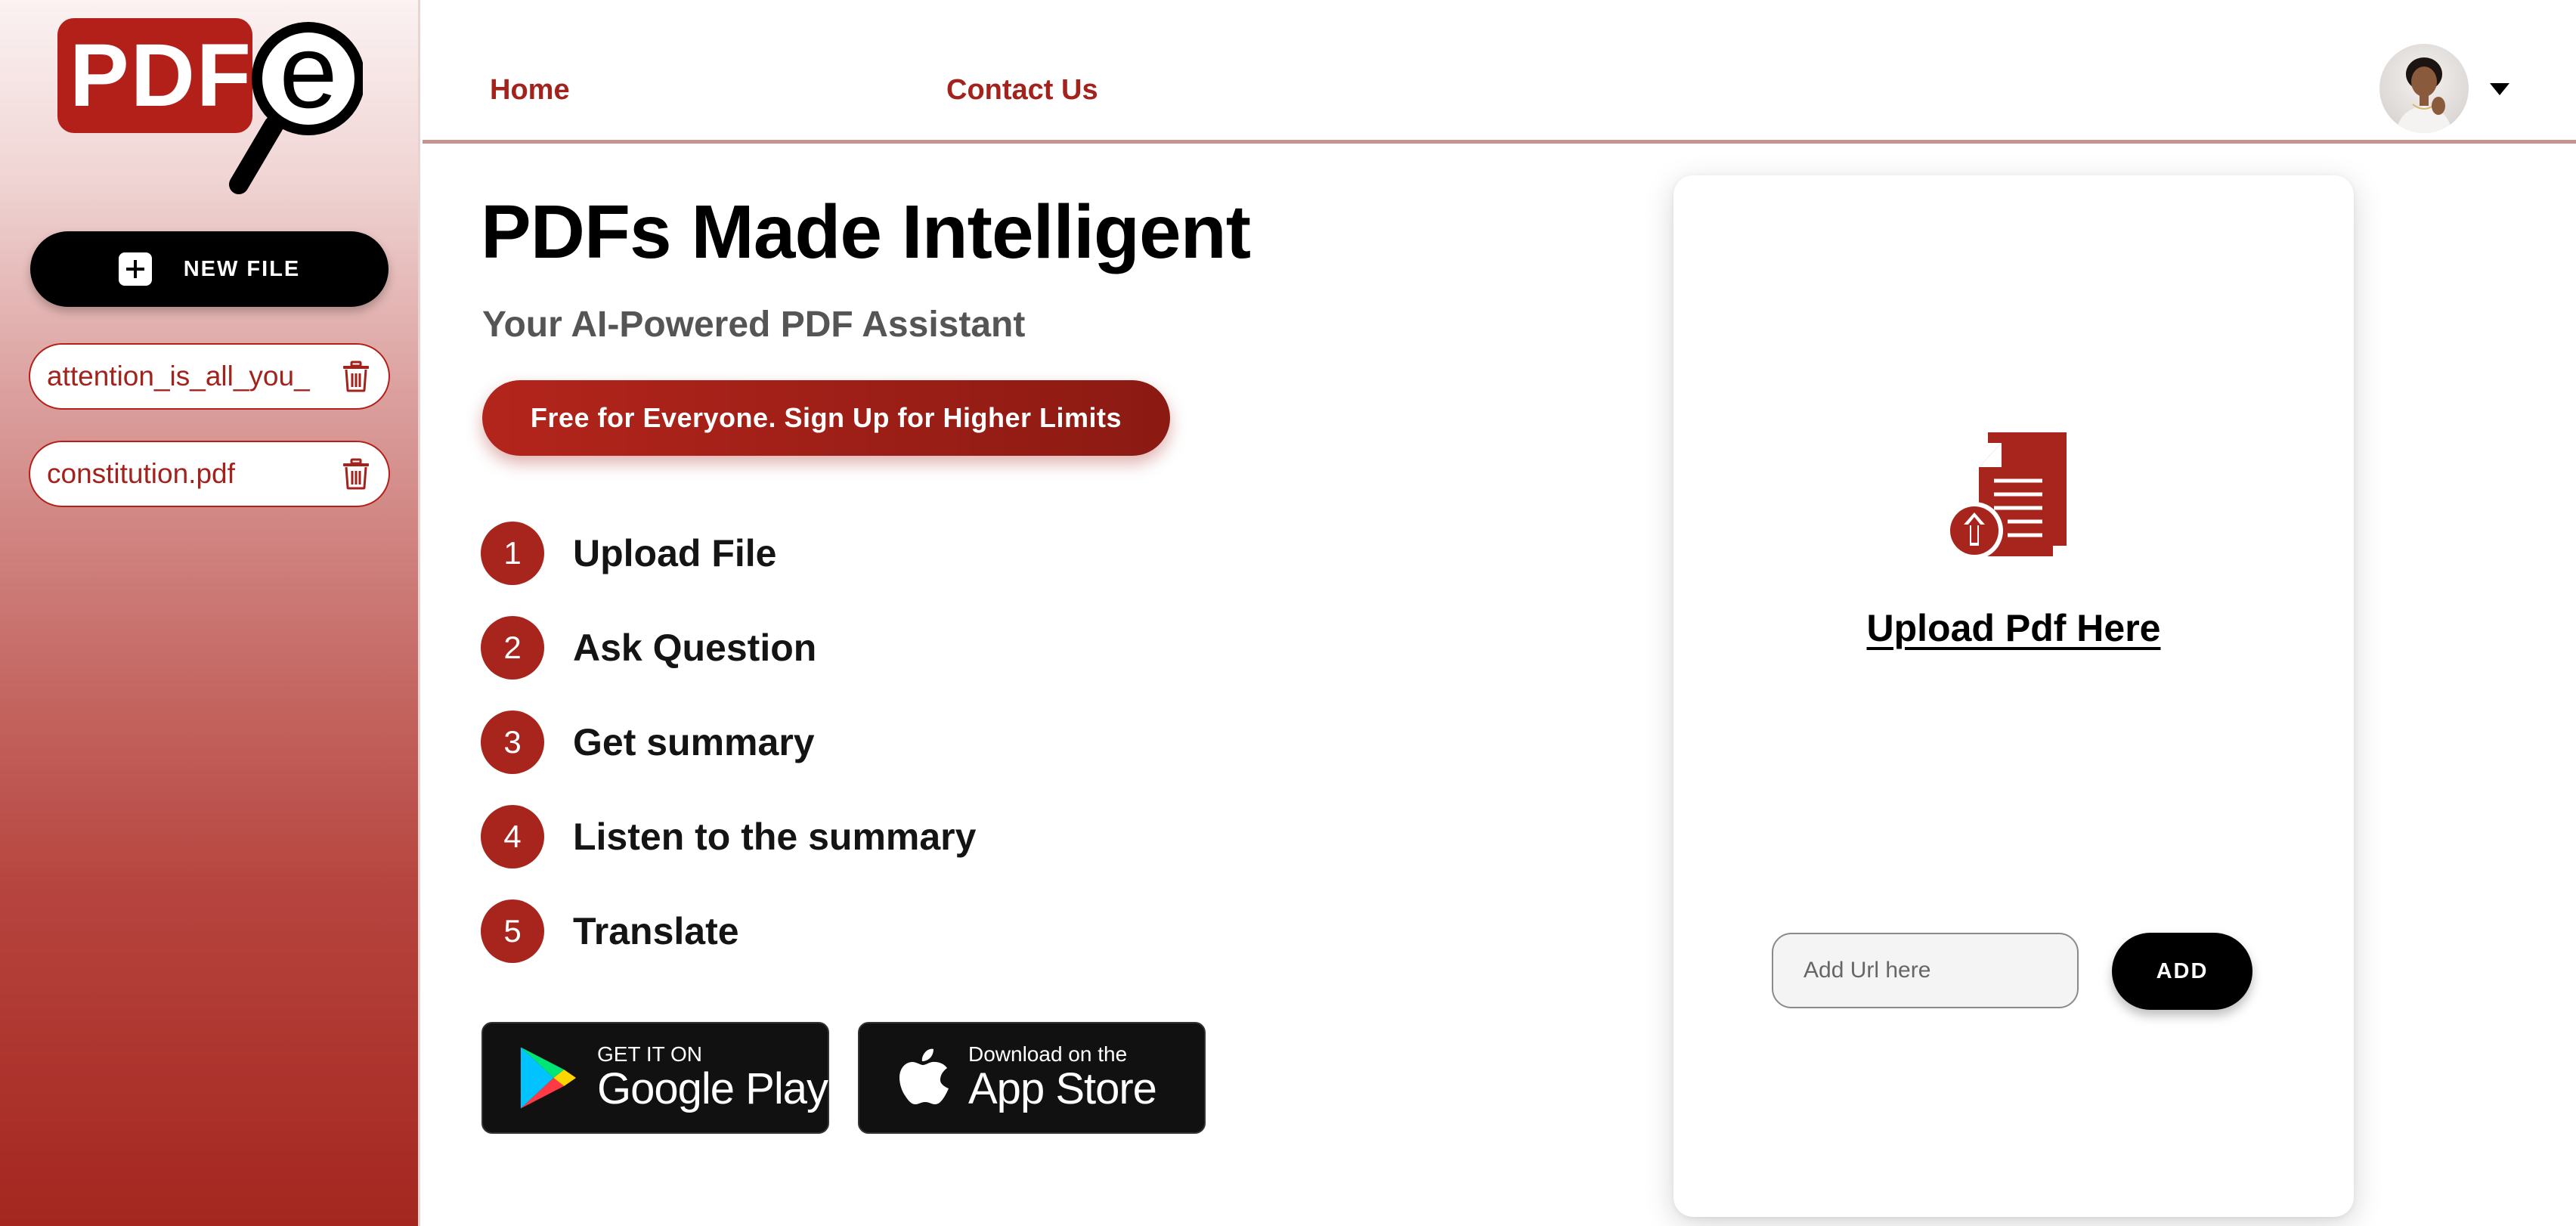 The image size is (2576, 1226). I want to click on caret-down-icon, so click(2499, 89).